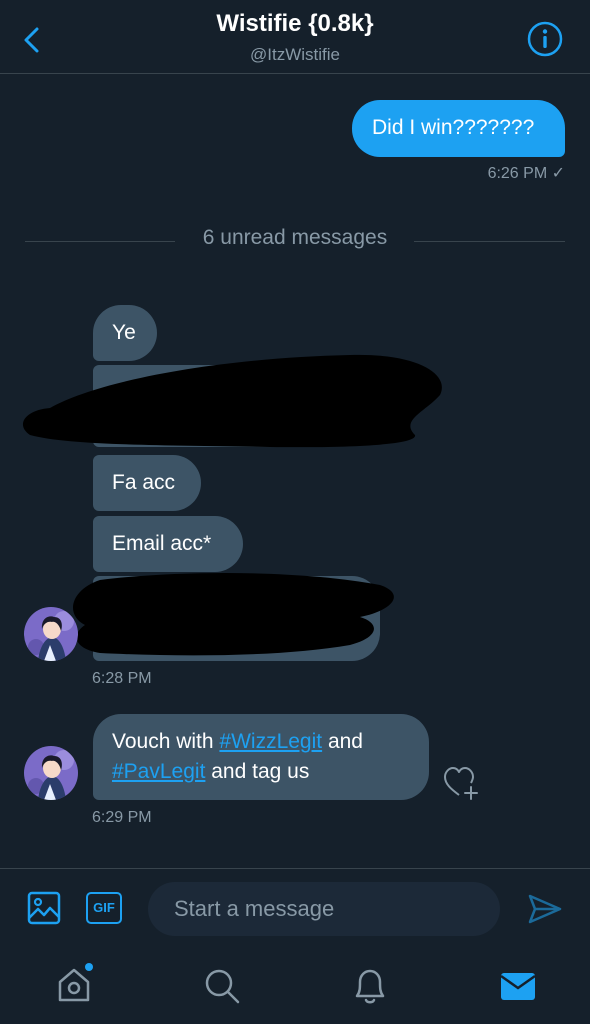 This screenshot has height=1024, width=590. I want to click on bell-icon, so click(370, 986).